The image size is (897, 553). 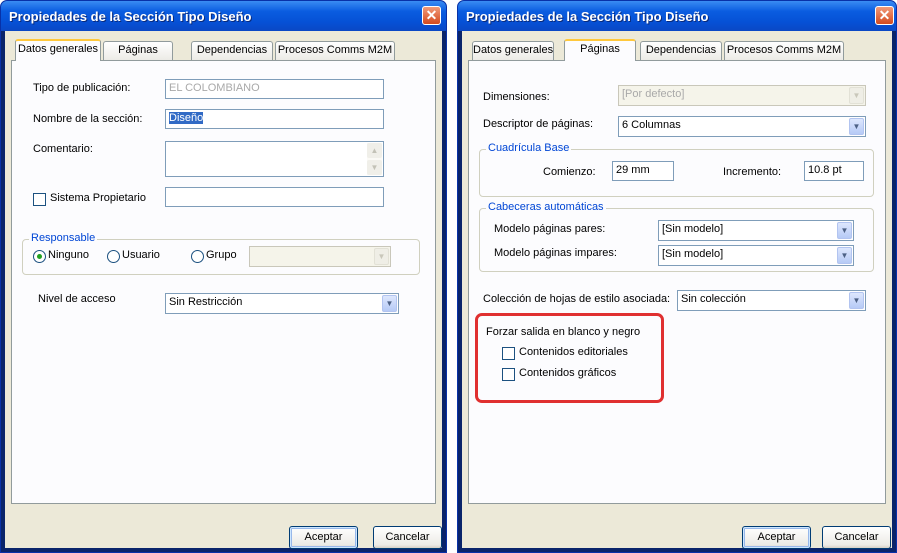 I want to click on nombre-seccion-field: Diseño, so click(x=274, y=119).